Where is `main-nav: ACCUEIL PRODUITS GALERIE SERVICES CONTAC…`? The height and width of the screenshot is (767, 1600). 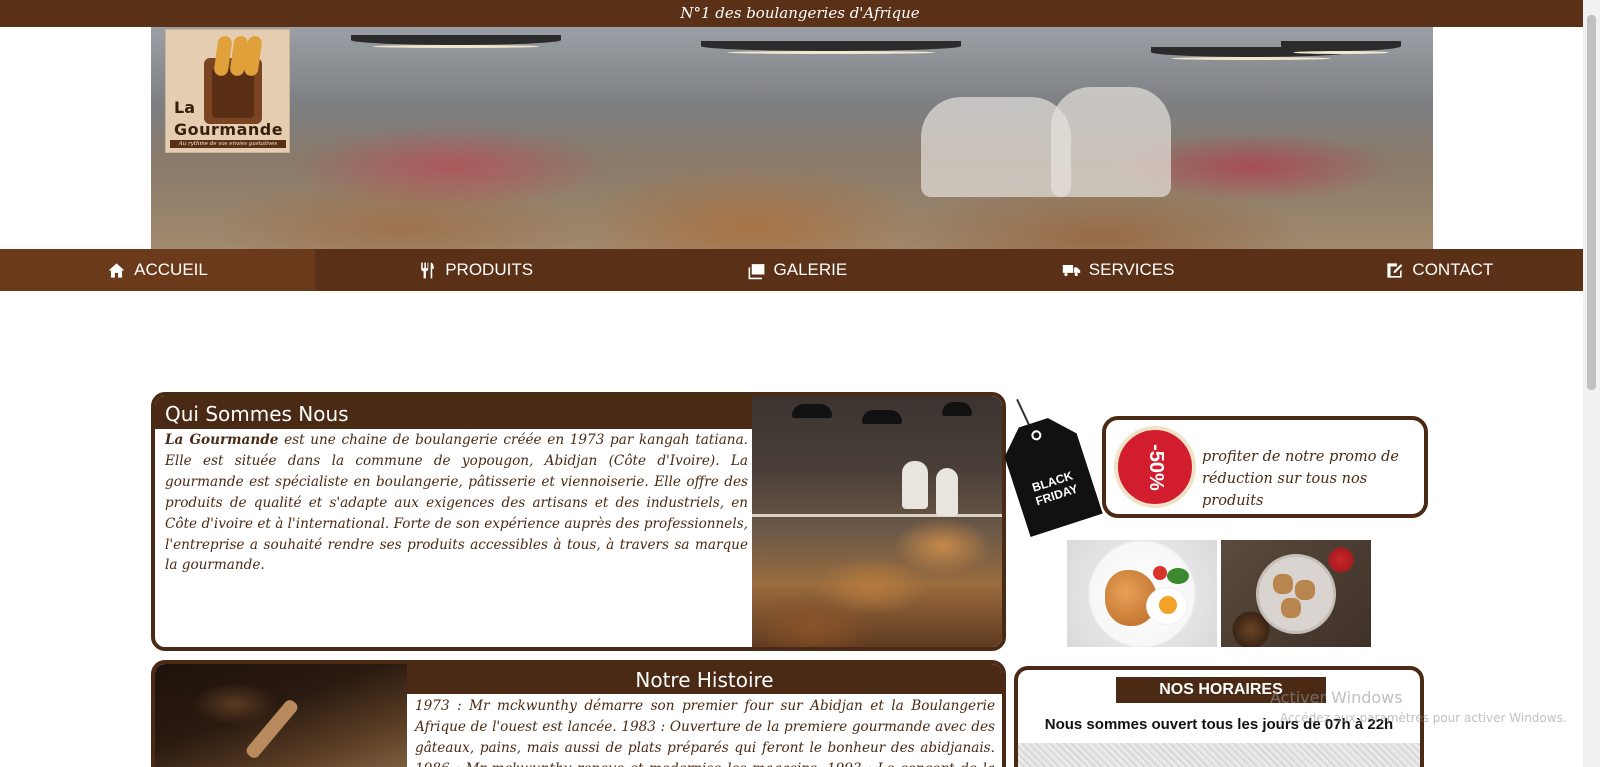 main-nav: ACCUEIL PRODUITS GALERIE SERVICES CONTAC… is located at coordinates (800, 270).